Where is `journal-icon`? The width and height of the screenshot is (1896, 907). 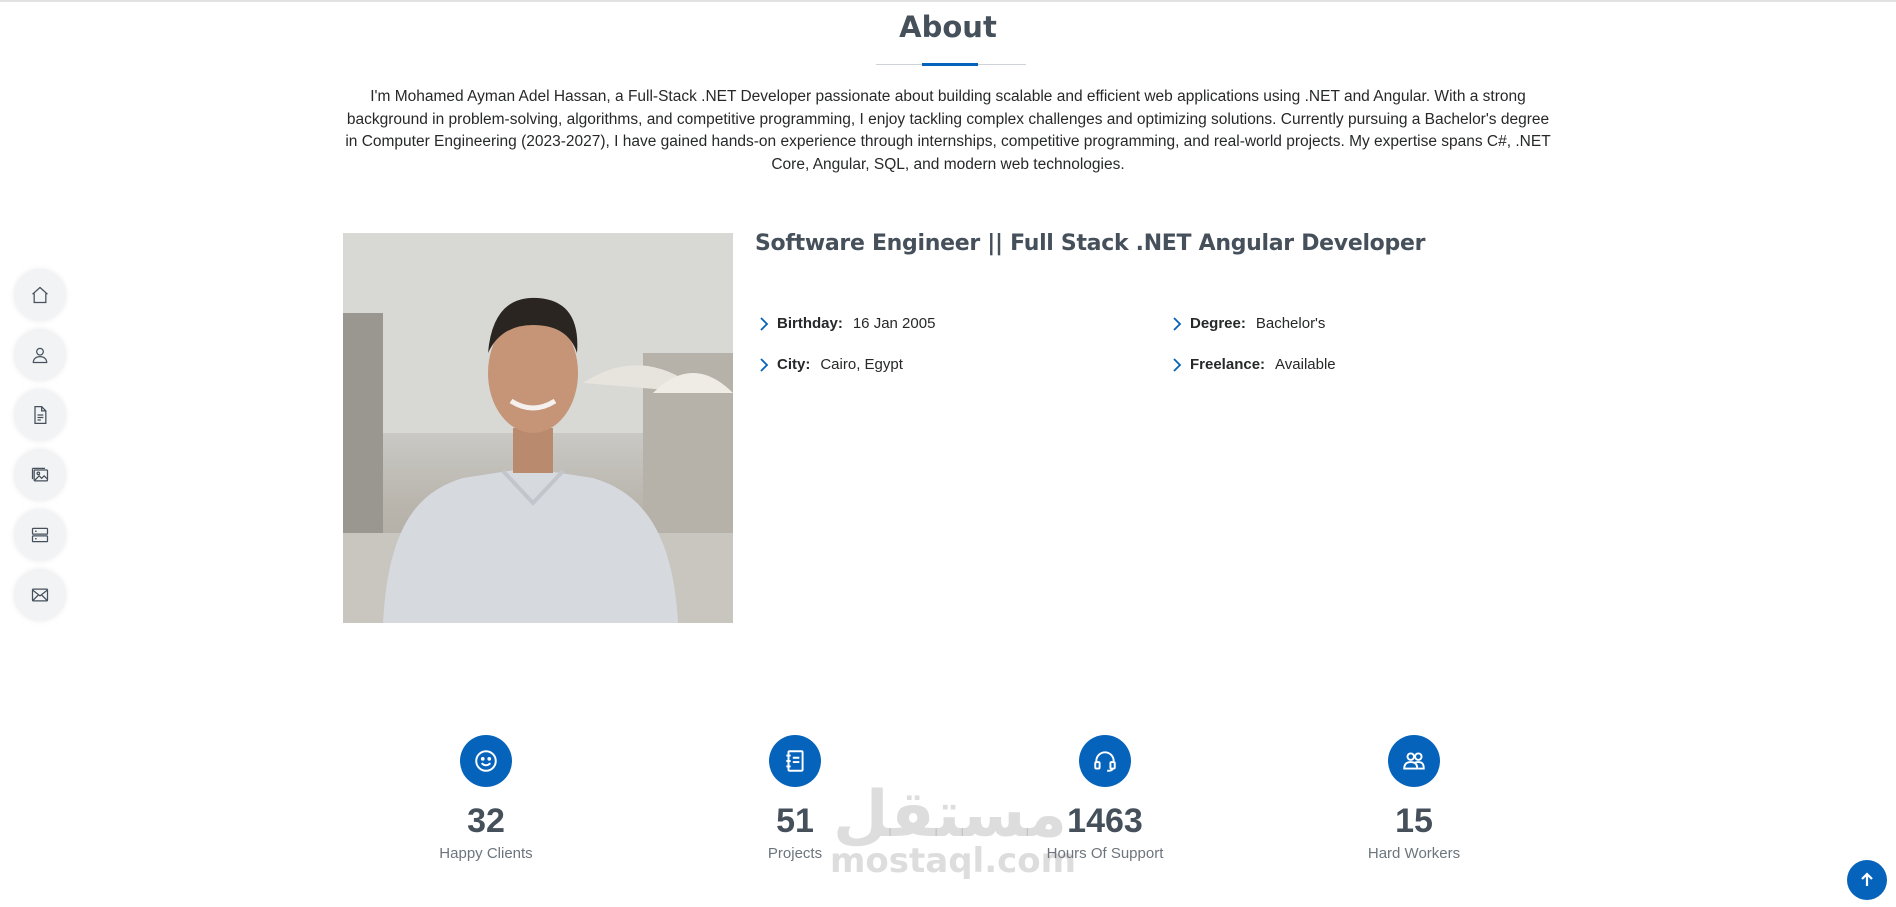 journal-icon is located at coordinates (795, 761).